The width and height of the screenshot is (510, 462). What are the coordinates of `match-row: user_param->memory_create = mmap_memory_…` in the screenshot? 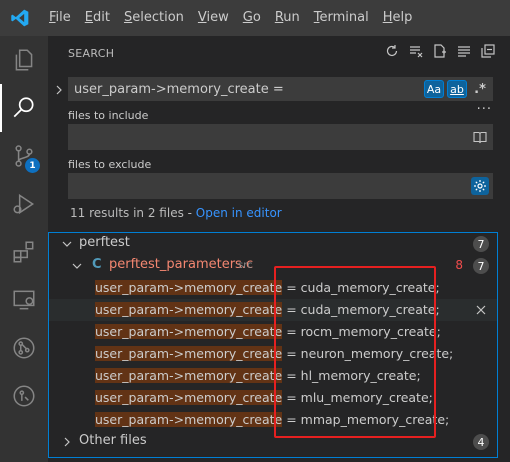 It's located at (273, 420).